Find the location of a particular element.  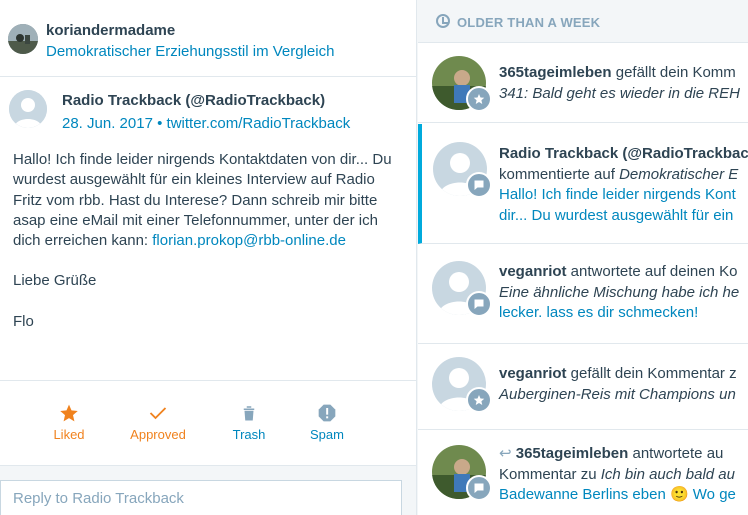

liked-button: Liked is located at coordinates (69, 422).